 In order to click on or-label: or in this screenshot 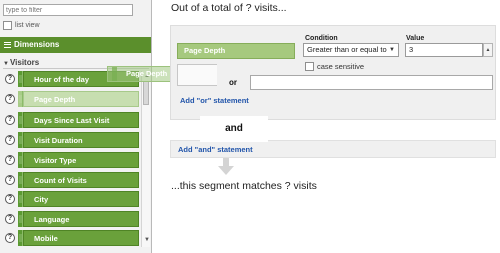, I will do `click(233, 82)`.